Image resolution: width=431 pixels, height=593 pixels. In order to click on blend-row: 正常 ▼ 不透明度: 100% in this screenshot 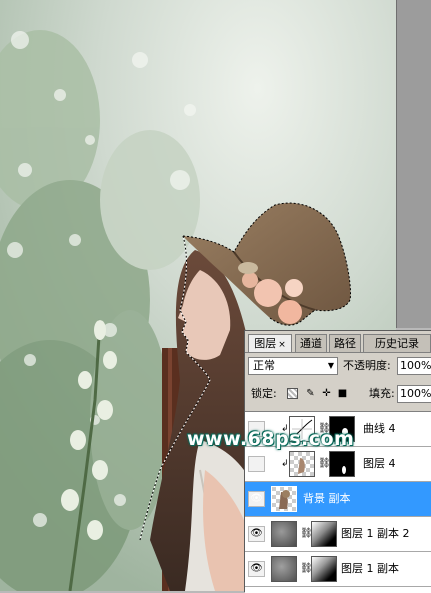, I will do `click(338, 368)`.